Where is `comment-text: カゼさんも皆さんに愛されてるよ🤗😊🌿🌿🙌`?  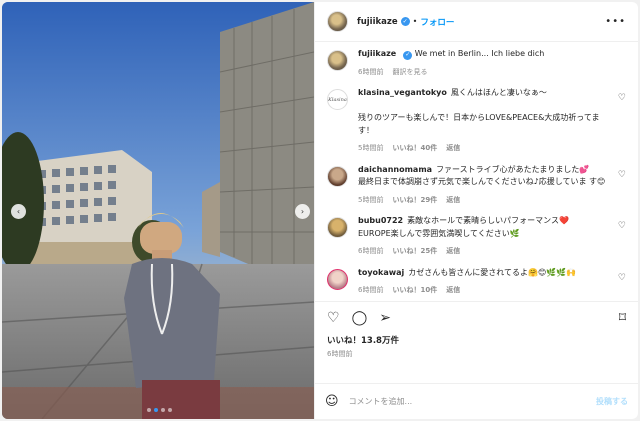
comment-text: カゼさんも皆さんに愛されてるよ🤗😊🌿🌿🙌 is located at coordinates (492, 272).